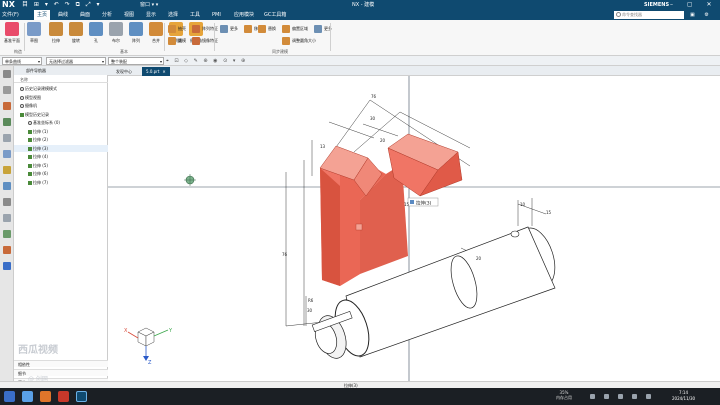 The width and height of the screenshot is (720, 405). Describe the element at coordinates (27, 396) in the screenshot. I see `search-icon` at that location.